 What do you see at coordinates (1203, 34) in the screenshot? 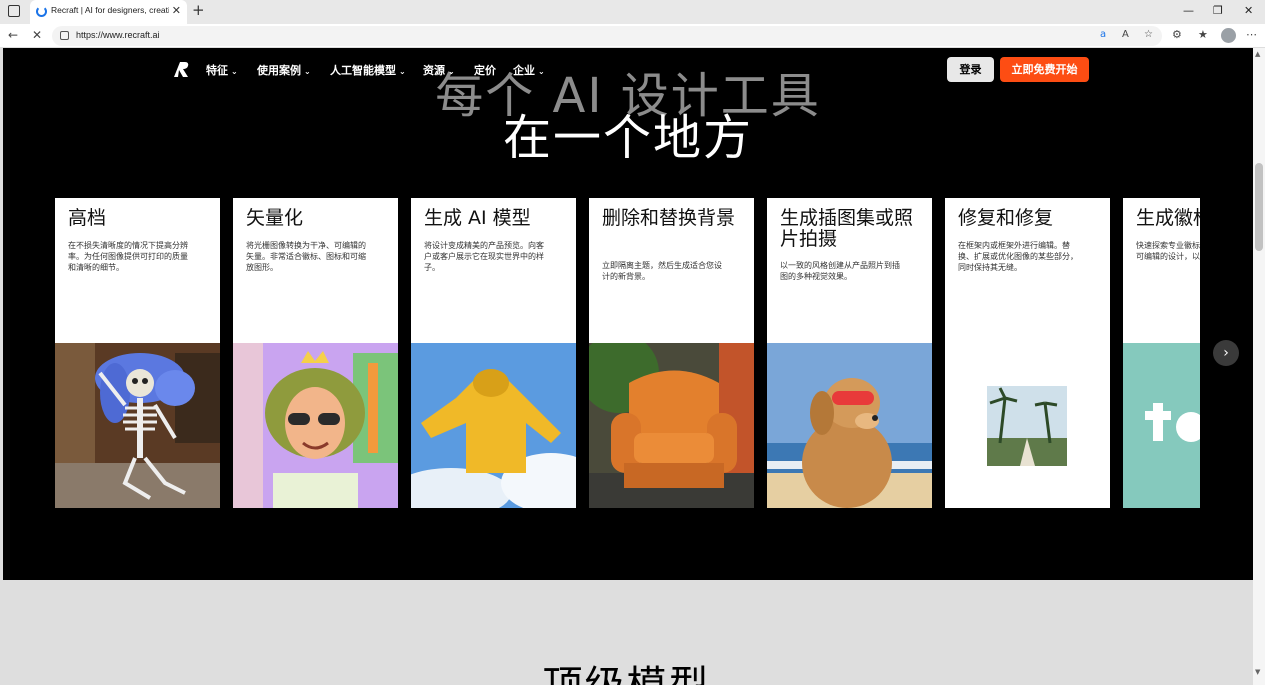
I see `favorites-icon: ★` at bounding box center [1203, 34].